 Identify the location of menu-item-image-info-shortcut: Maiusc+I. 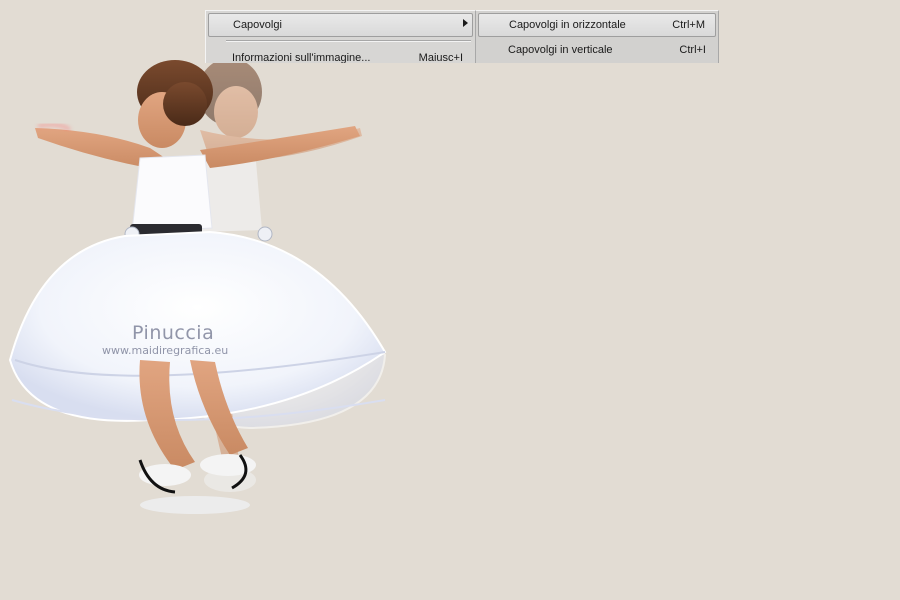
(440, 57).